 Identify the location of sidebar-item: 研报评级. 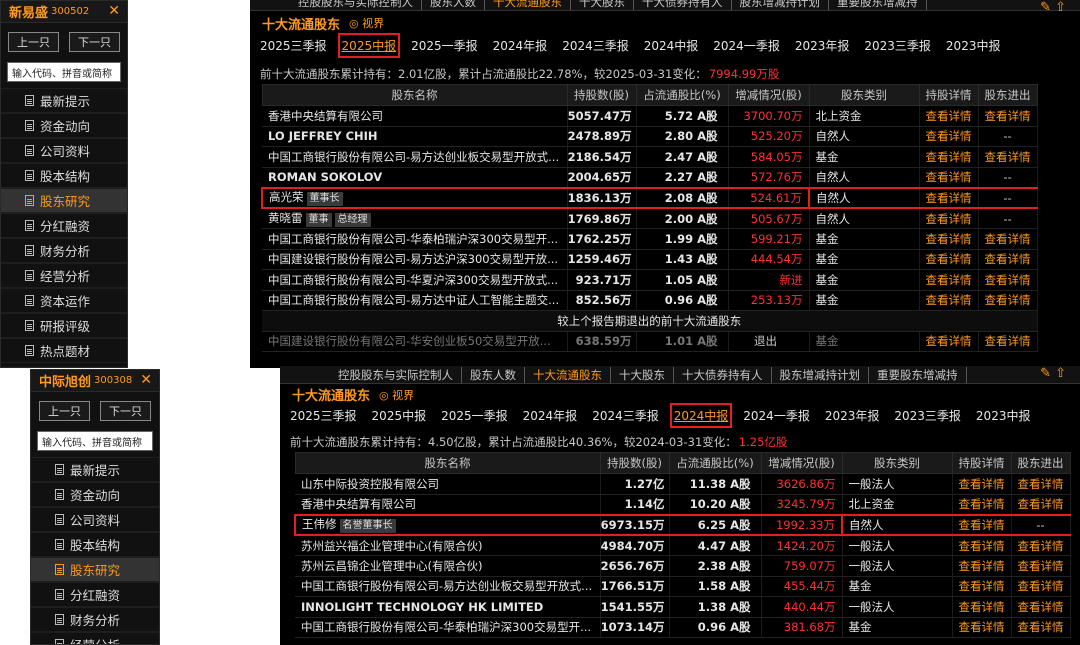
(64, 325).